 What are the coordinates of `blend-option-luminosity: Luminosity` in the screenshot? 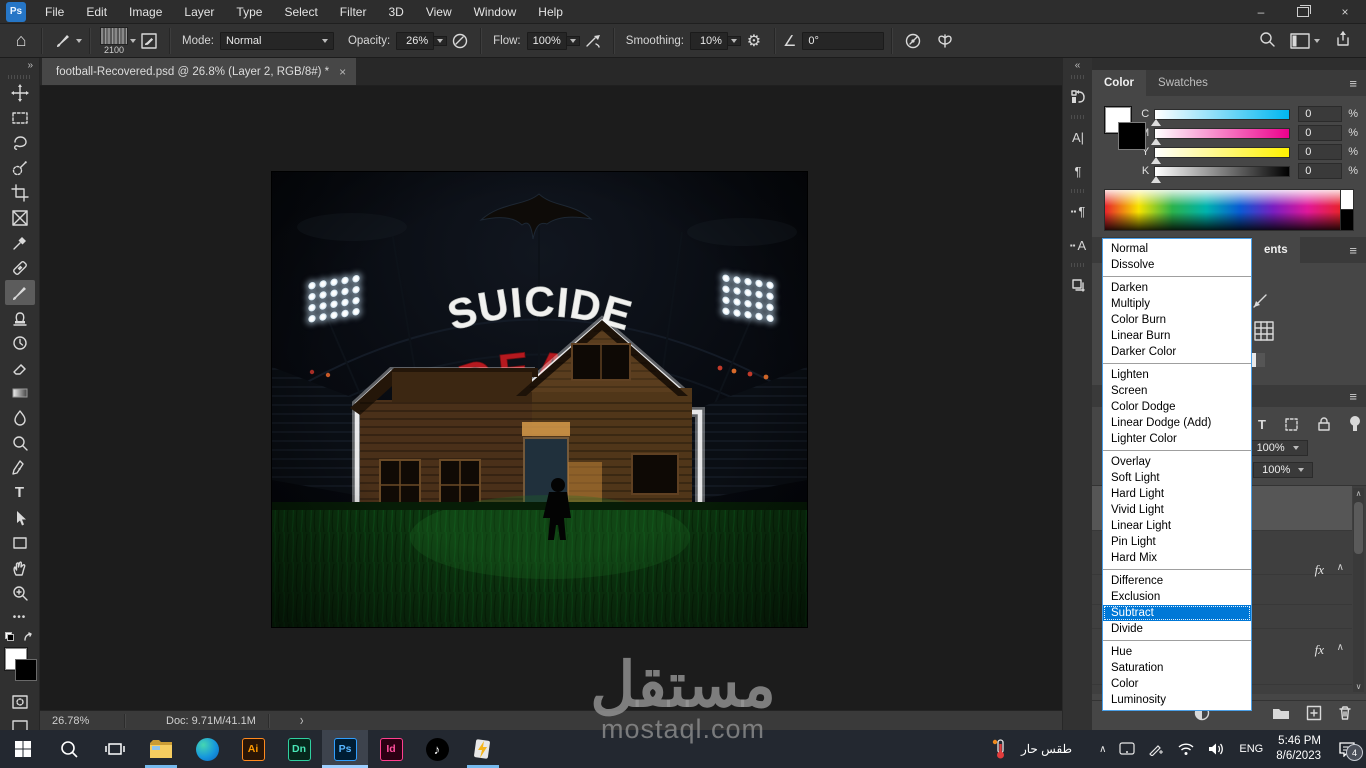 It's located at (1177, 700).